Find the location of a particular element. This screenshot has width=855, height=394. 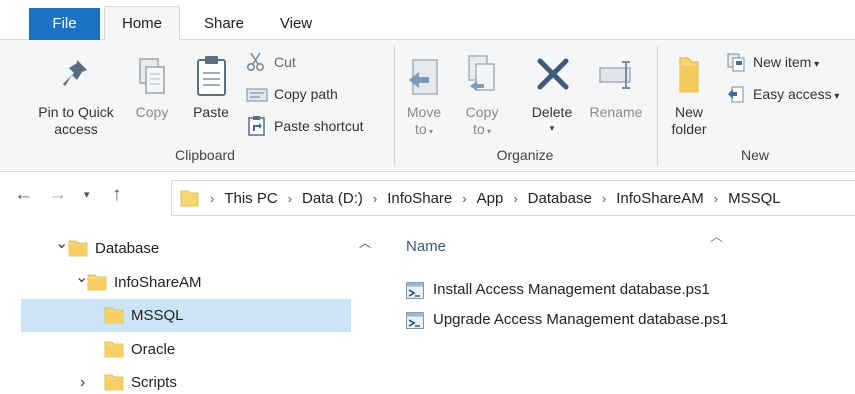

copy-path-button: Copy path is located at coordinates (311, 95).